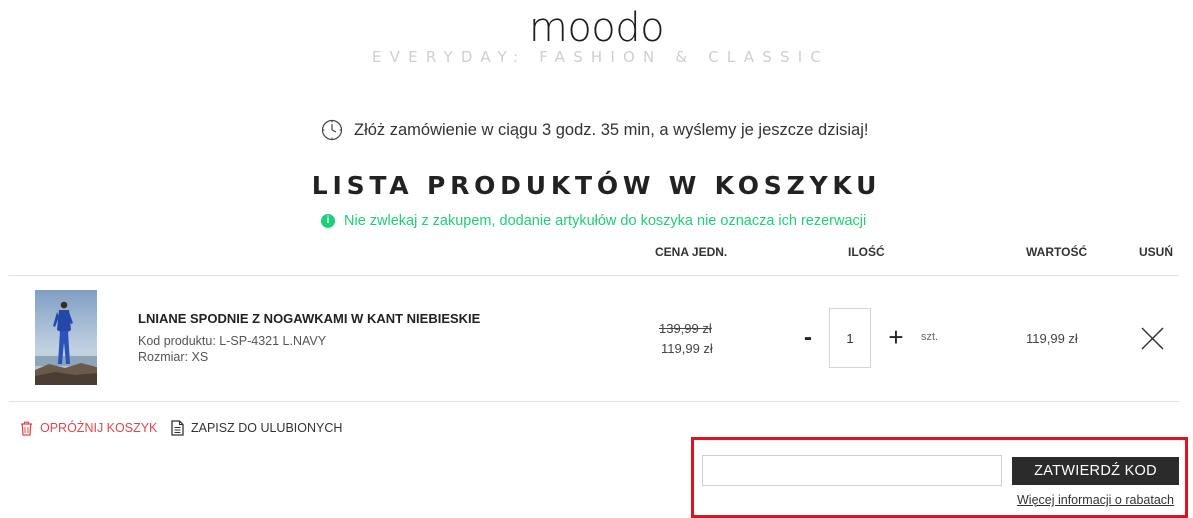 Image resolution: width=1193 pixels, height=518 pixels. I want to click on column-header-unit-price: CENA JEDN., so click(691, 252).